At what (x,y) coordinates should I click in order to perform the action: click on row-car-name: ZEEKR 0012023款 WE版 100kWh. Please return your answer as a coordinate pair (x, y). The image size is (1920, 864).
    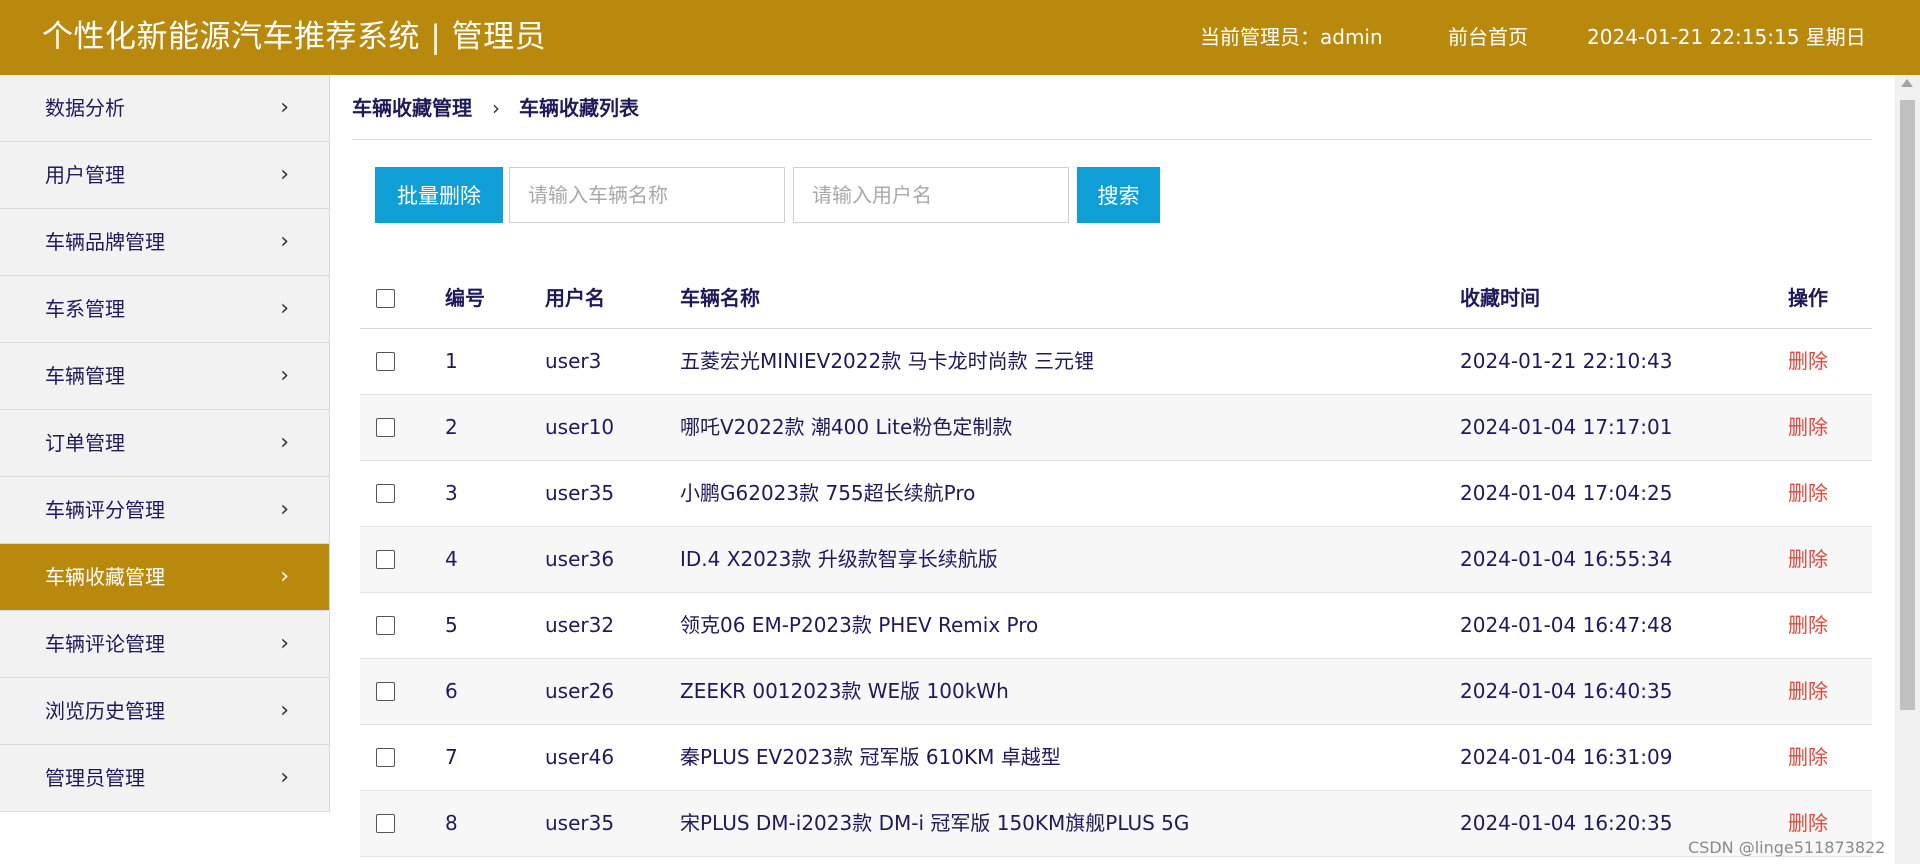
    Looking at the image, I should click on (844, 691).